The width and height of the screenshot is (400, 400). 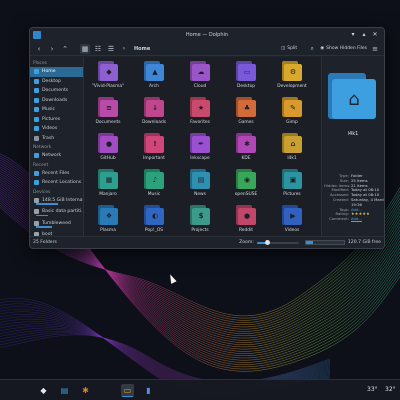 I want to click on sidebar-item-pictures: Pictures, so click(x=56, y=120).